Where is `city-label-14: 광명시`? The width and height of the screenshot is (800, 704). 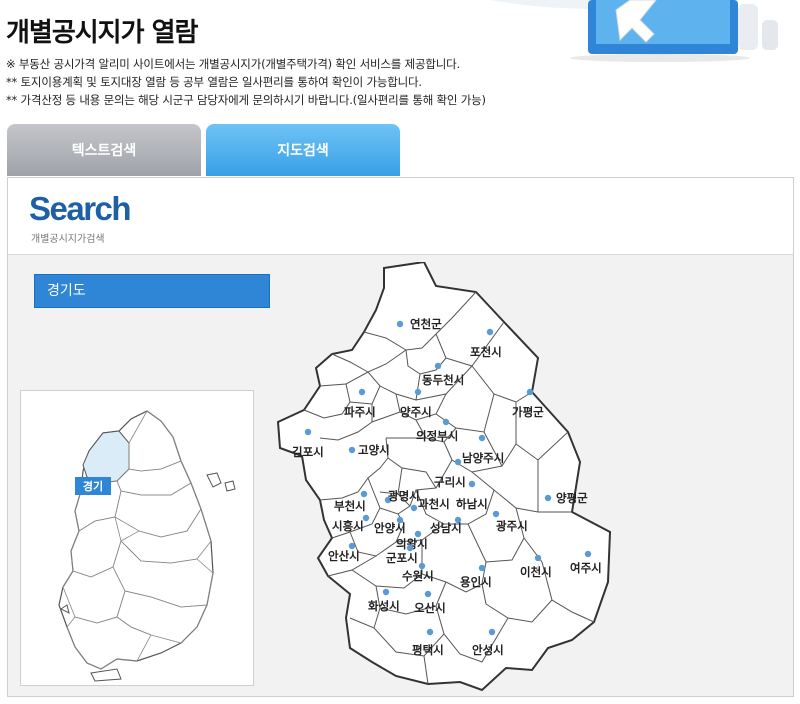
city-label-14: 광명시 is located at coordinates (404, 496).